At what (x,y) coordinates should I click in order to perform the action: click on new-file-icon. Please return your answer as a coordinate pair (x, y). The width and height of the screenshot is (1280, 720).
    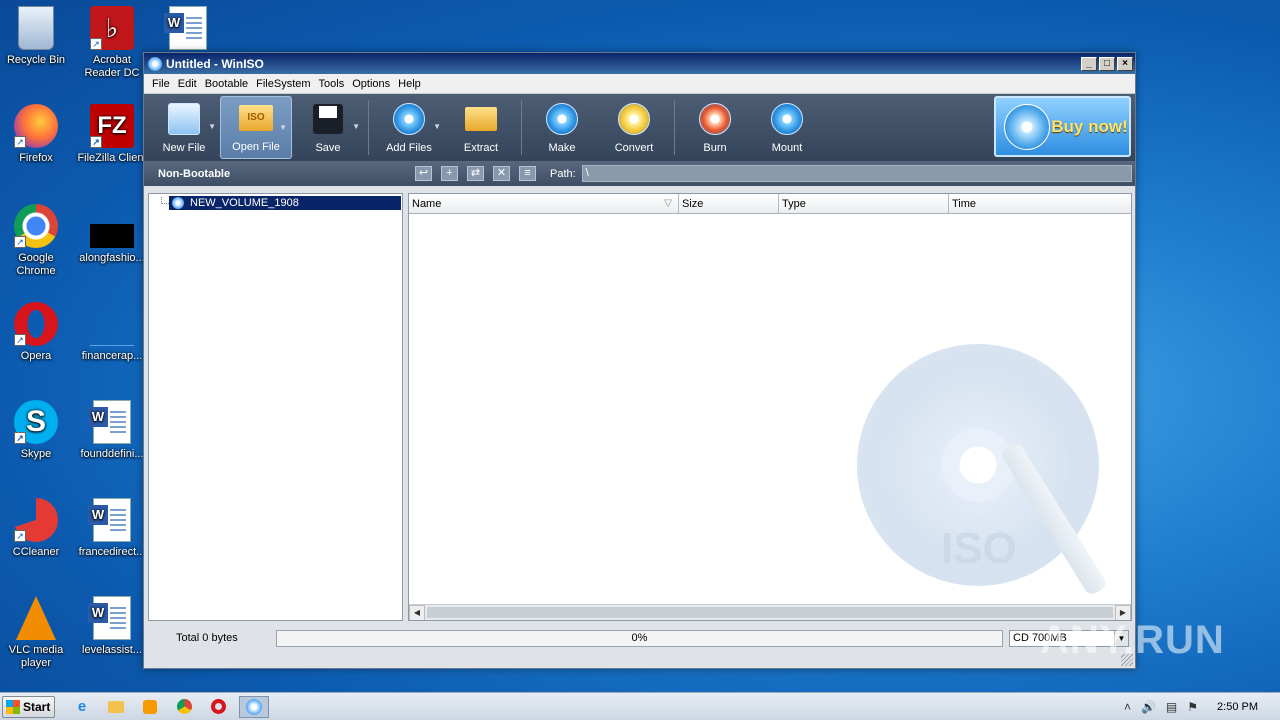
    Looking at the image, I should click on (184, 119).